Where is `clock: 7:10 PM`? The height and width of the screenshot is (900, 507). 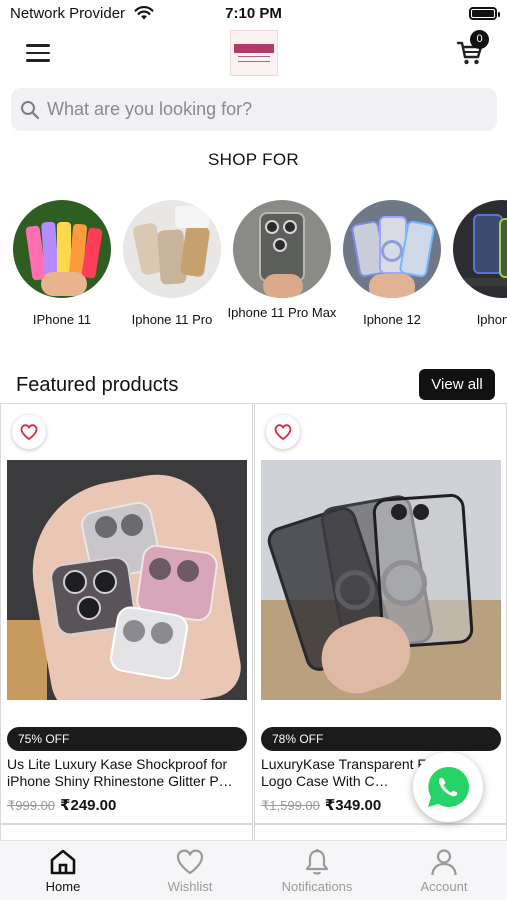 clock: 7:10 PM is located at coordinates (253, 13).